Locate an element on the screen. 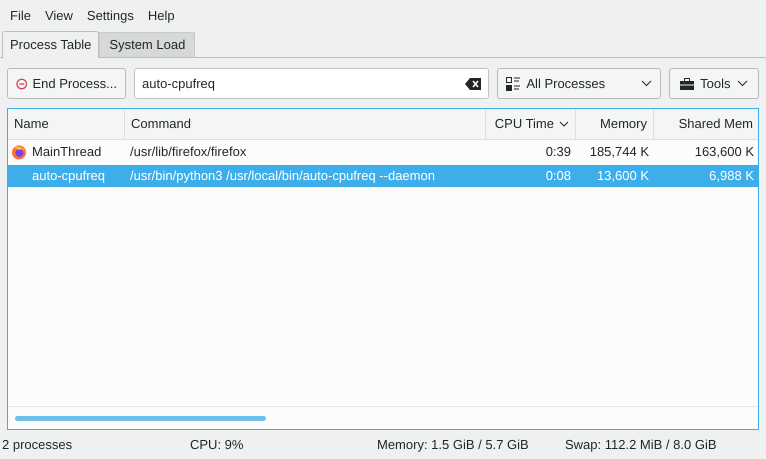  column-header: Name is located at coordinates (66, 124).